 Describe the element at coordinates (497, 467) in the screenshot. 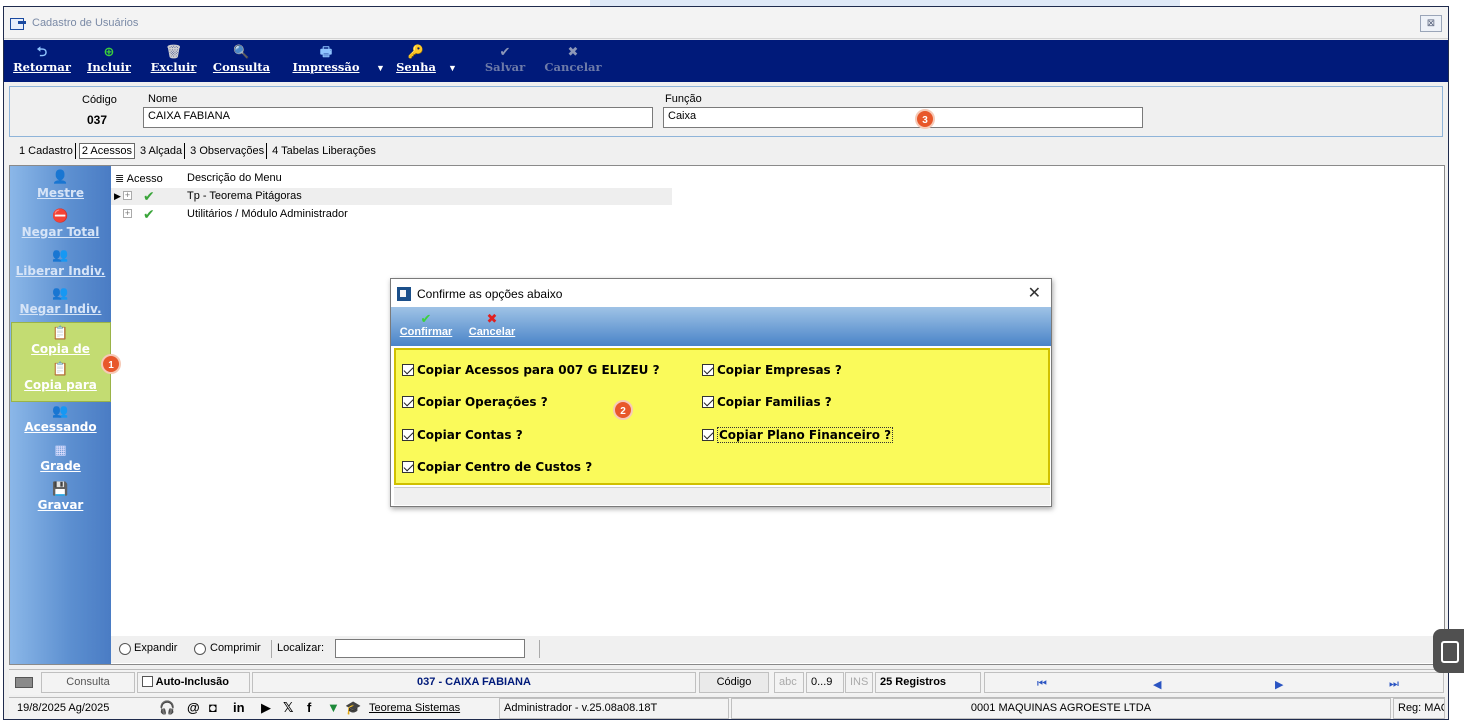

I see `copiar-centro-custos-checkbox: Copiar Centro de Custos ?` at that location.